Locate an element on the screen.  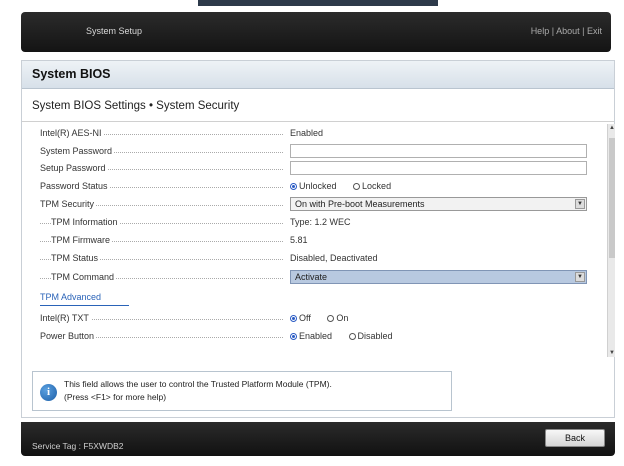
back-button: Back is located at coordinates (575, 438).